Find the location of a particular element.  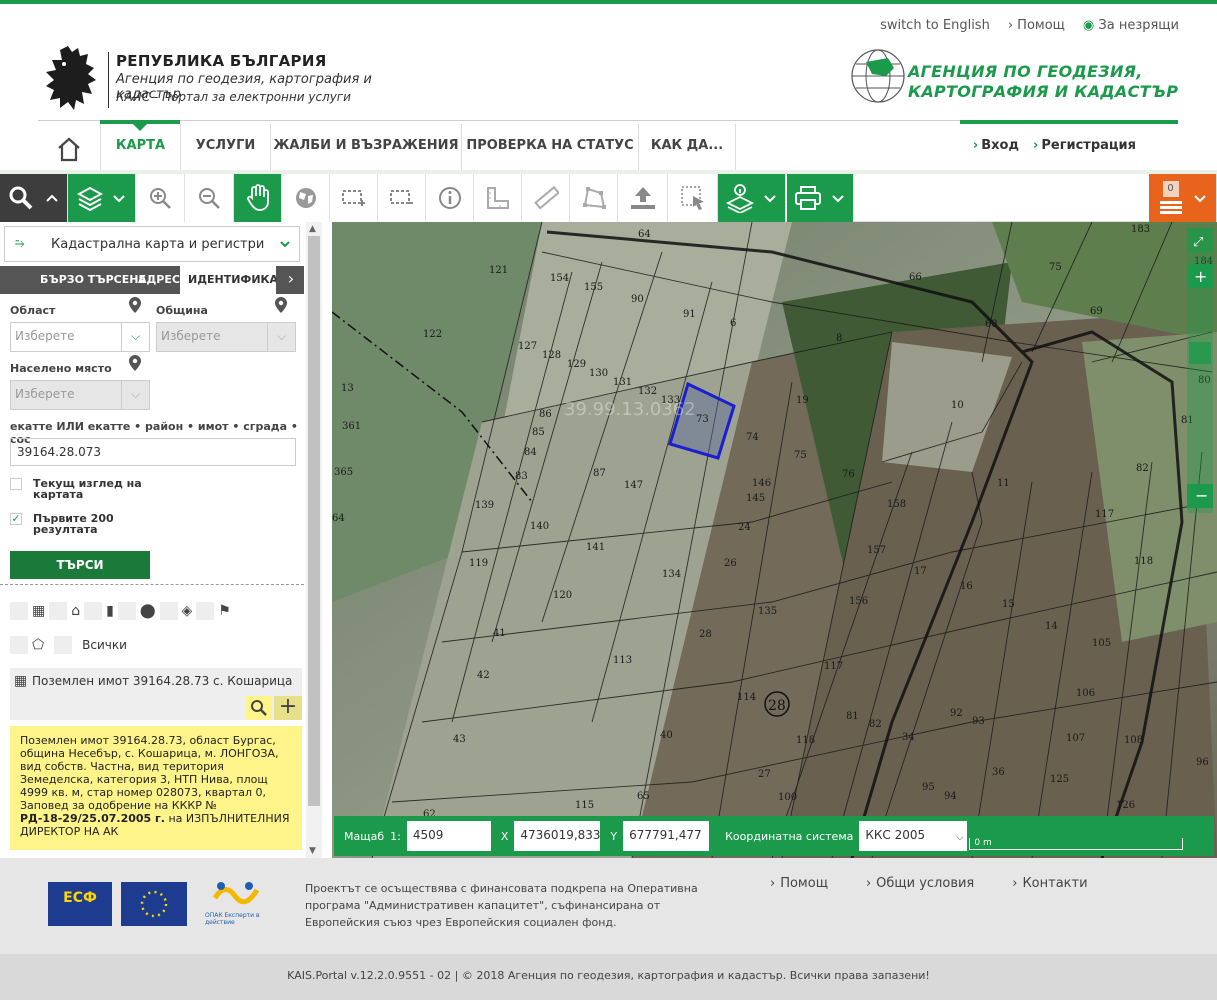

ruler-square-icon is located at coordinates (497, 198).